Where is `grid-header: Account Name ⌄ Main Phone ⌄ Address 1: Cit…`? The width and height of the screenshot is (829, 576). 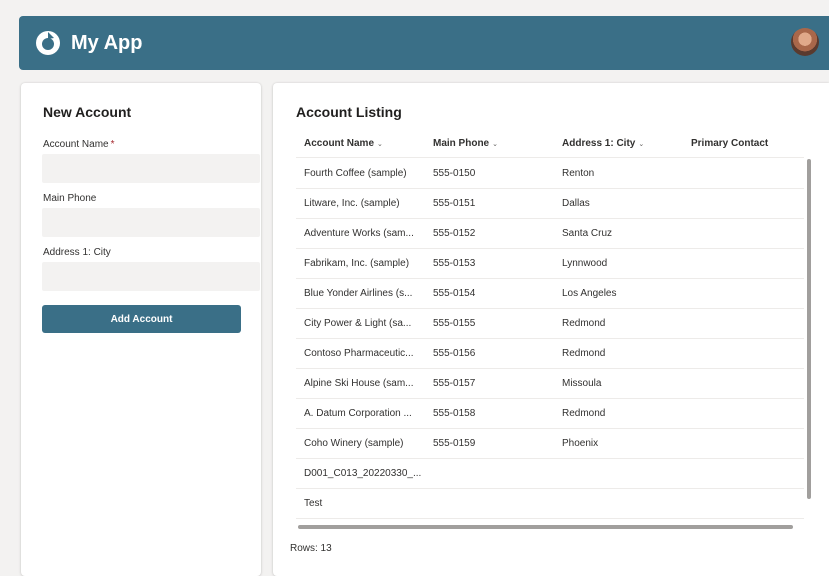 grid-header: Account Name ⌄ Main Phone ⌄ Address 1: Cit… is located at coordinates (550, 143).